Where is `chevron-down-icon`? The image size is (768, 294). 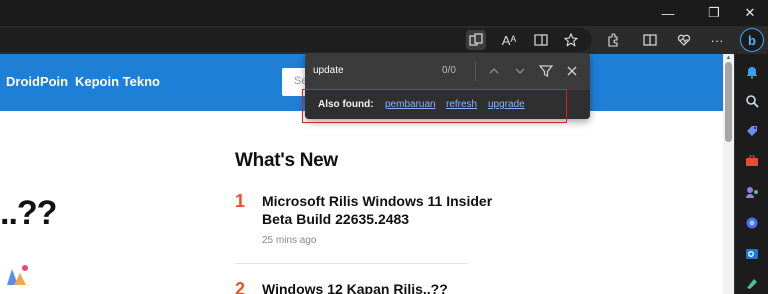 chevron-down-icon is located at coordinates (520, 71).